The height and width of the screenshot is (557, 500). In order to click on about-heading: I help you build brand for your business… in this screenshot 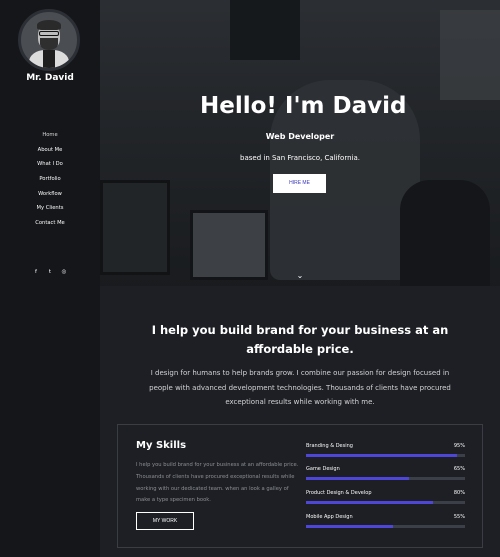, I will do `click(300, 339)`.